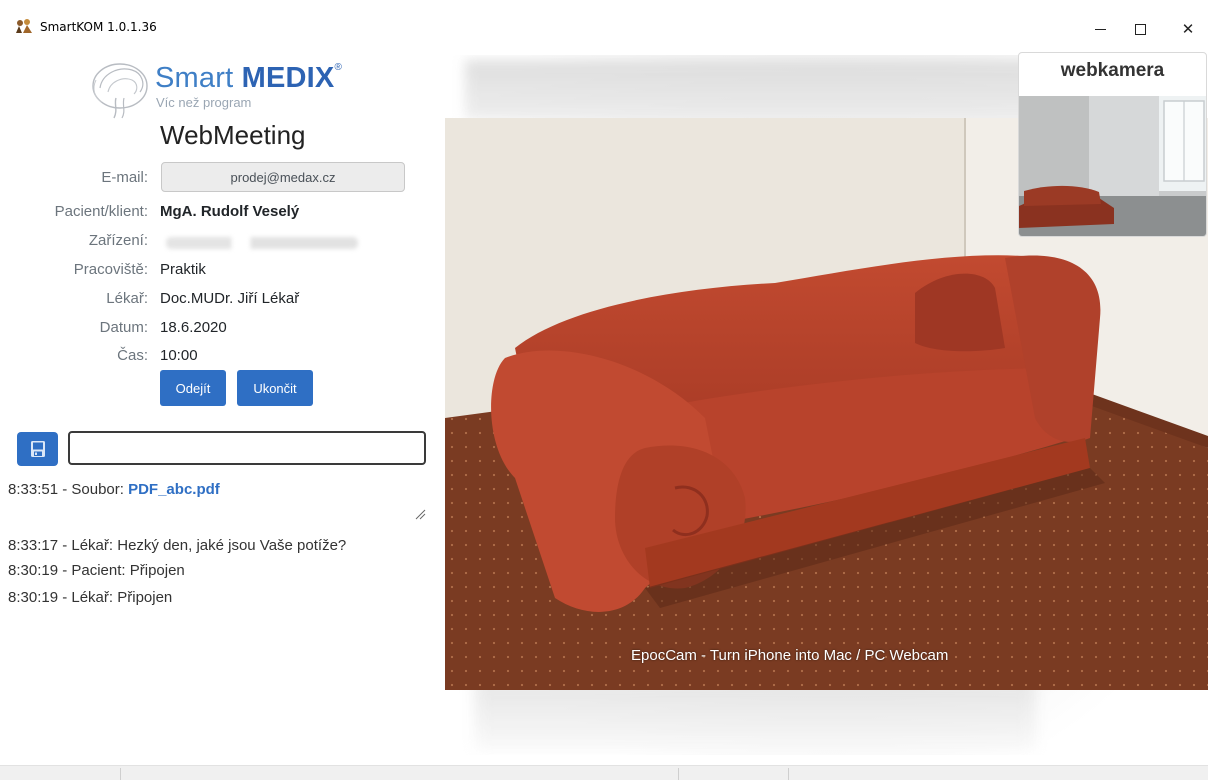 The height and width of the screenshot is (780, 1208). I want to click on chat-log-line: 8:30:19 - Pacient: Připojen, so click(96, 570).